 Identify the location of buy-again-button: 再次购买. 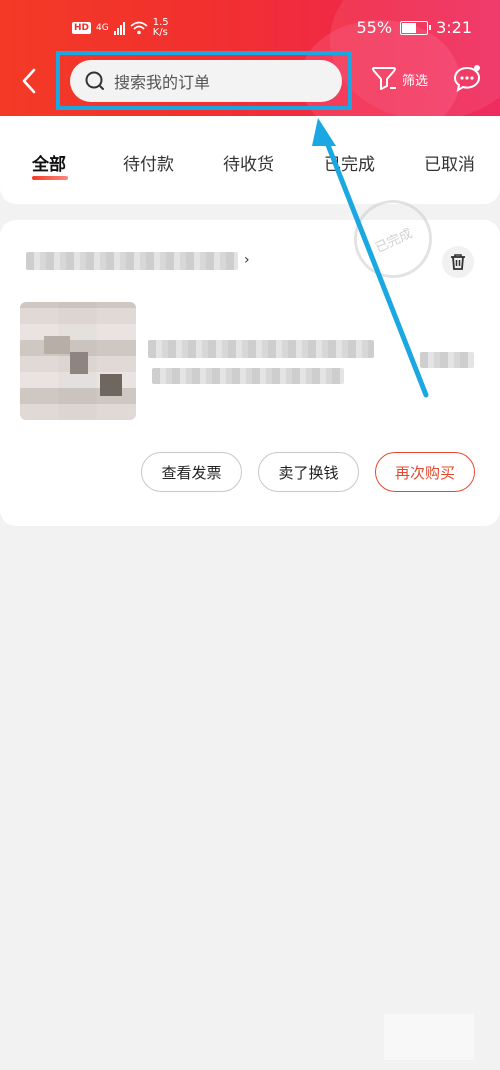
(425, 472).